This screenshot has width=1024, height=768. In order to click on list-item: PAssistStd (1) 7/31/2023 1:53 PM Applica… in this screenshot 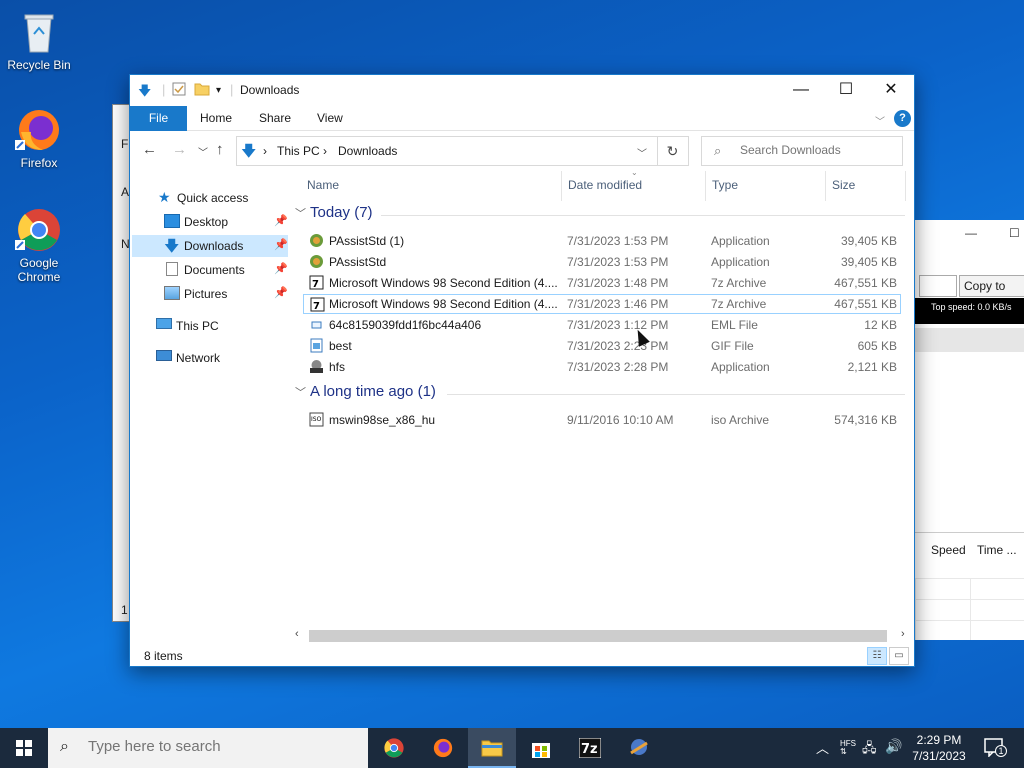, I will do `click(602, 241)`.